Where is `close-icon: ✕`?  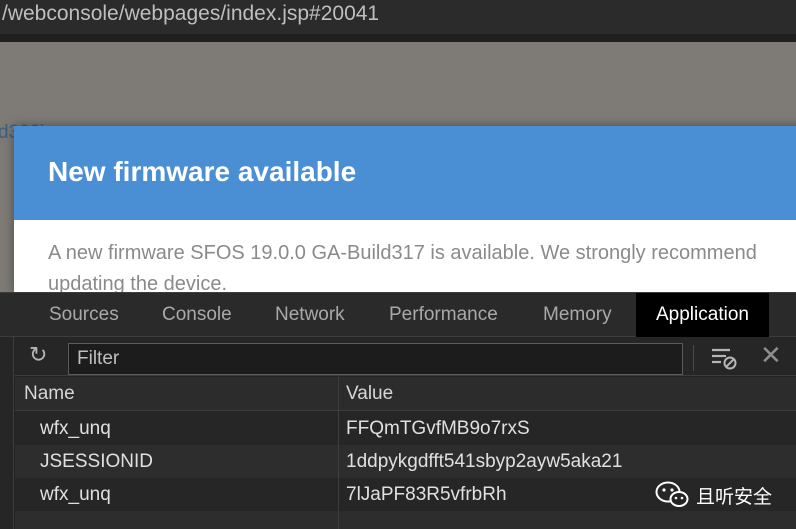
close-icon: ✕ is located at coordinates (771, 355).